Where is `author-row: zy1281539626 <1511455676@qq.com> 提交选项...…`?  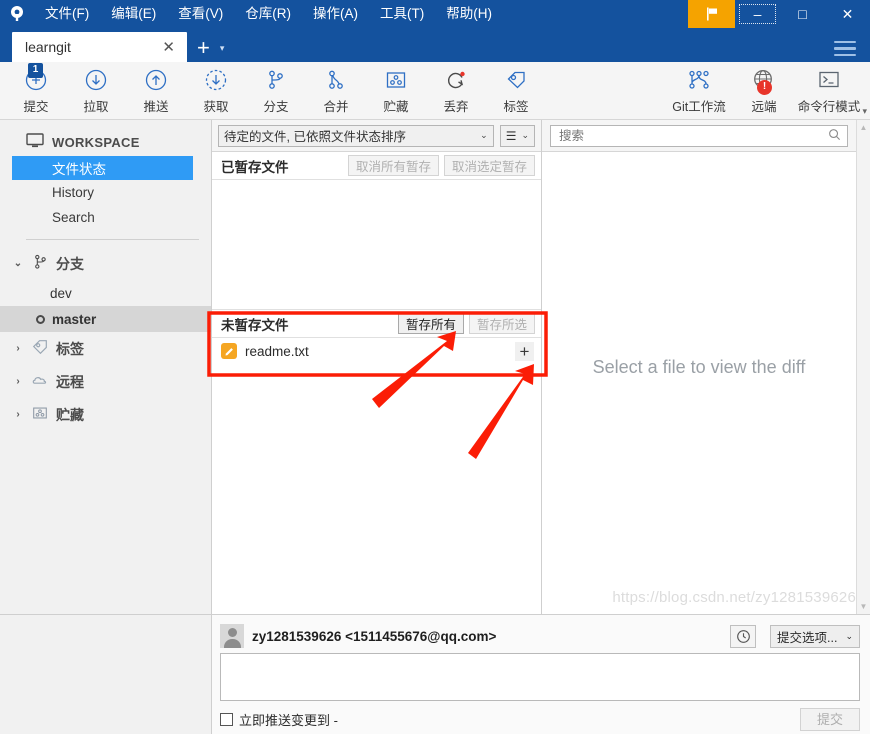
author-row: zy1281539626 <1511455676@qq.com> 提交选项...… is located at coordinates (540, 636).